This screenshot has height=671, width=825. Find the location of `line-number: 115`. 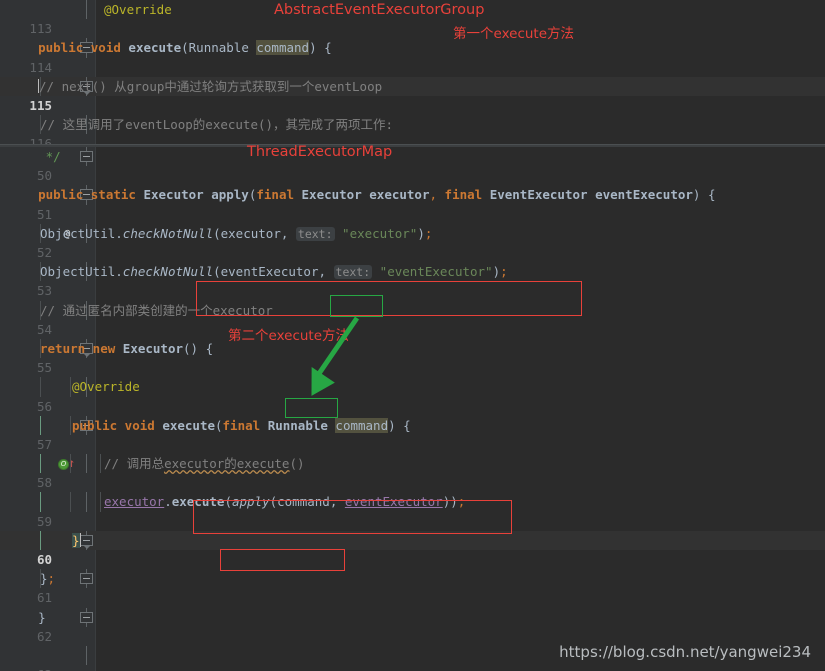

line-number: 115 is located at coordinates (40, 105).